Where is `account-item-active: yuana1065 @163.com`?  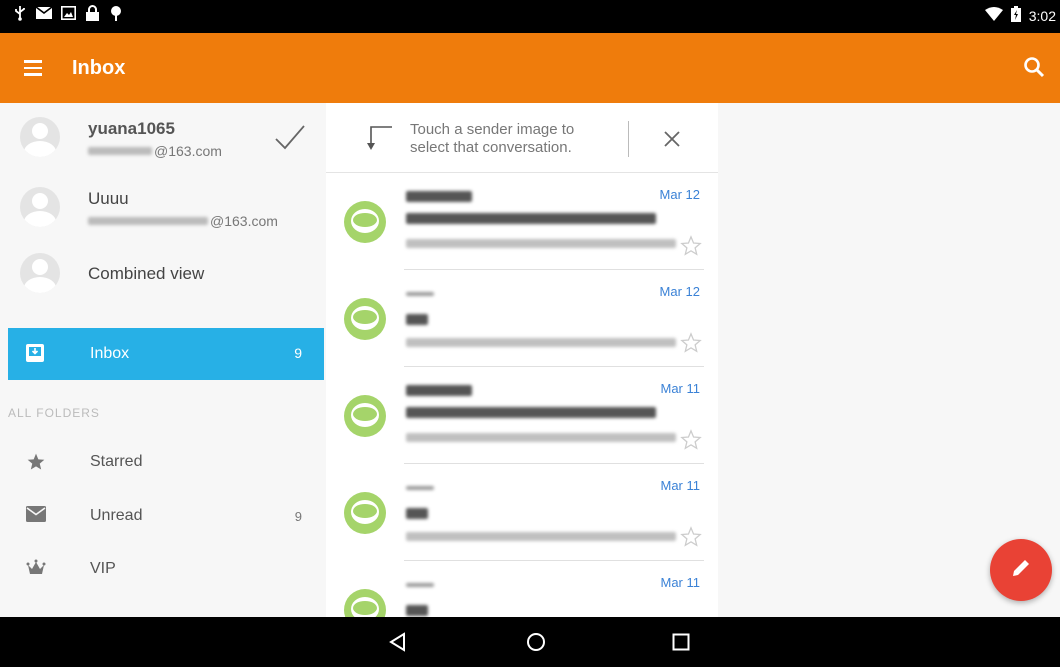 account-item-active: yuana1065 @163.com is located at coordinates (163, 133).